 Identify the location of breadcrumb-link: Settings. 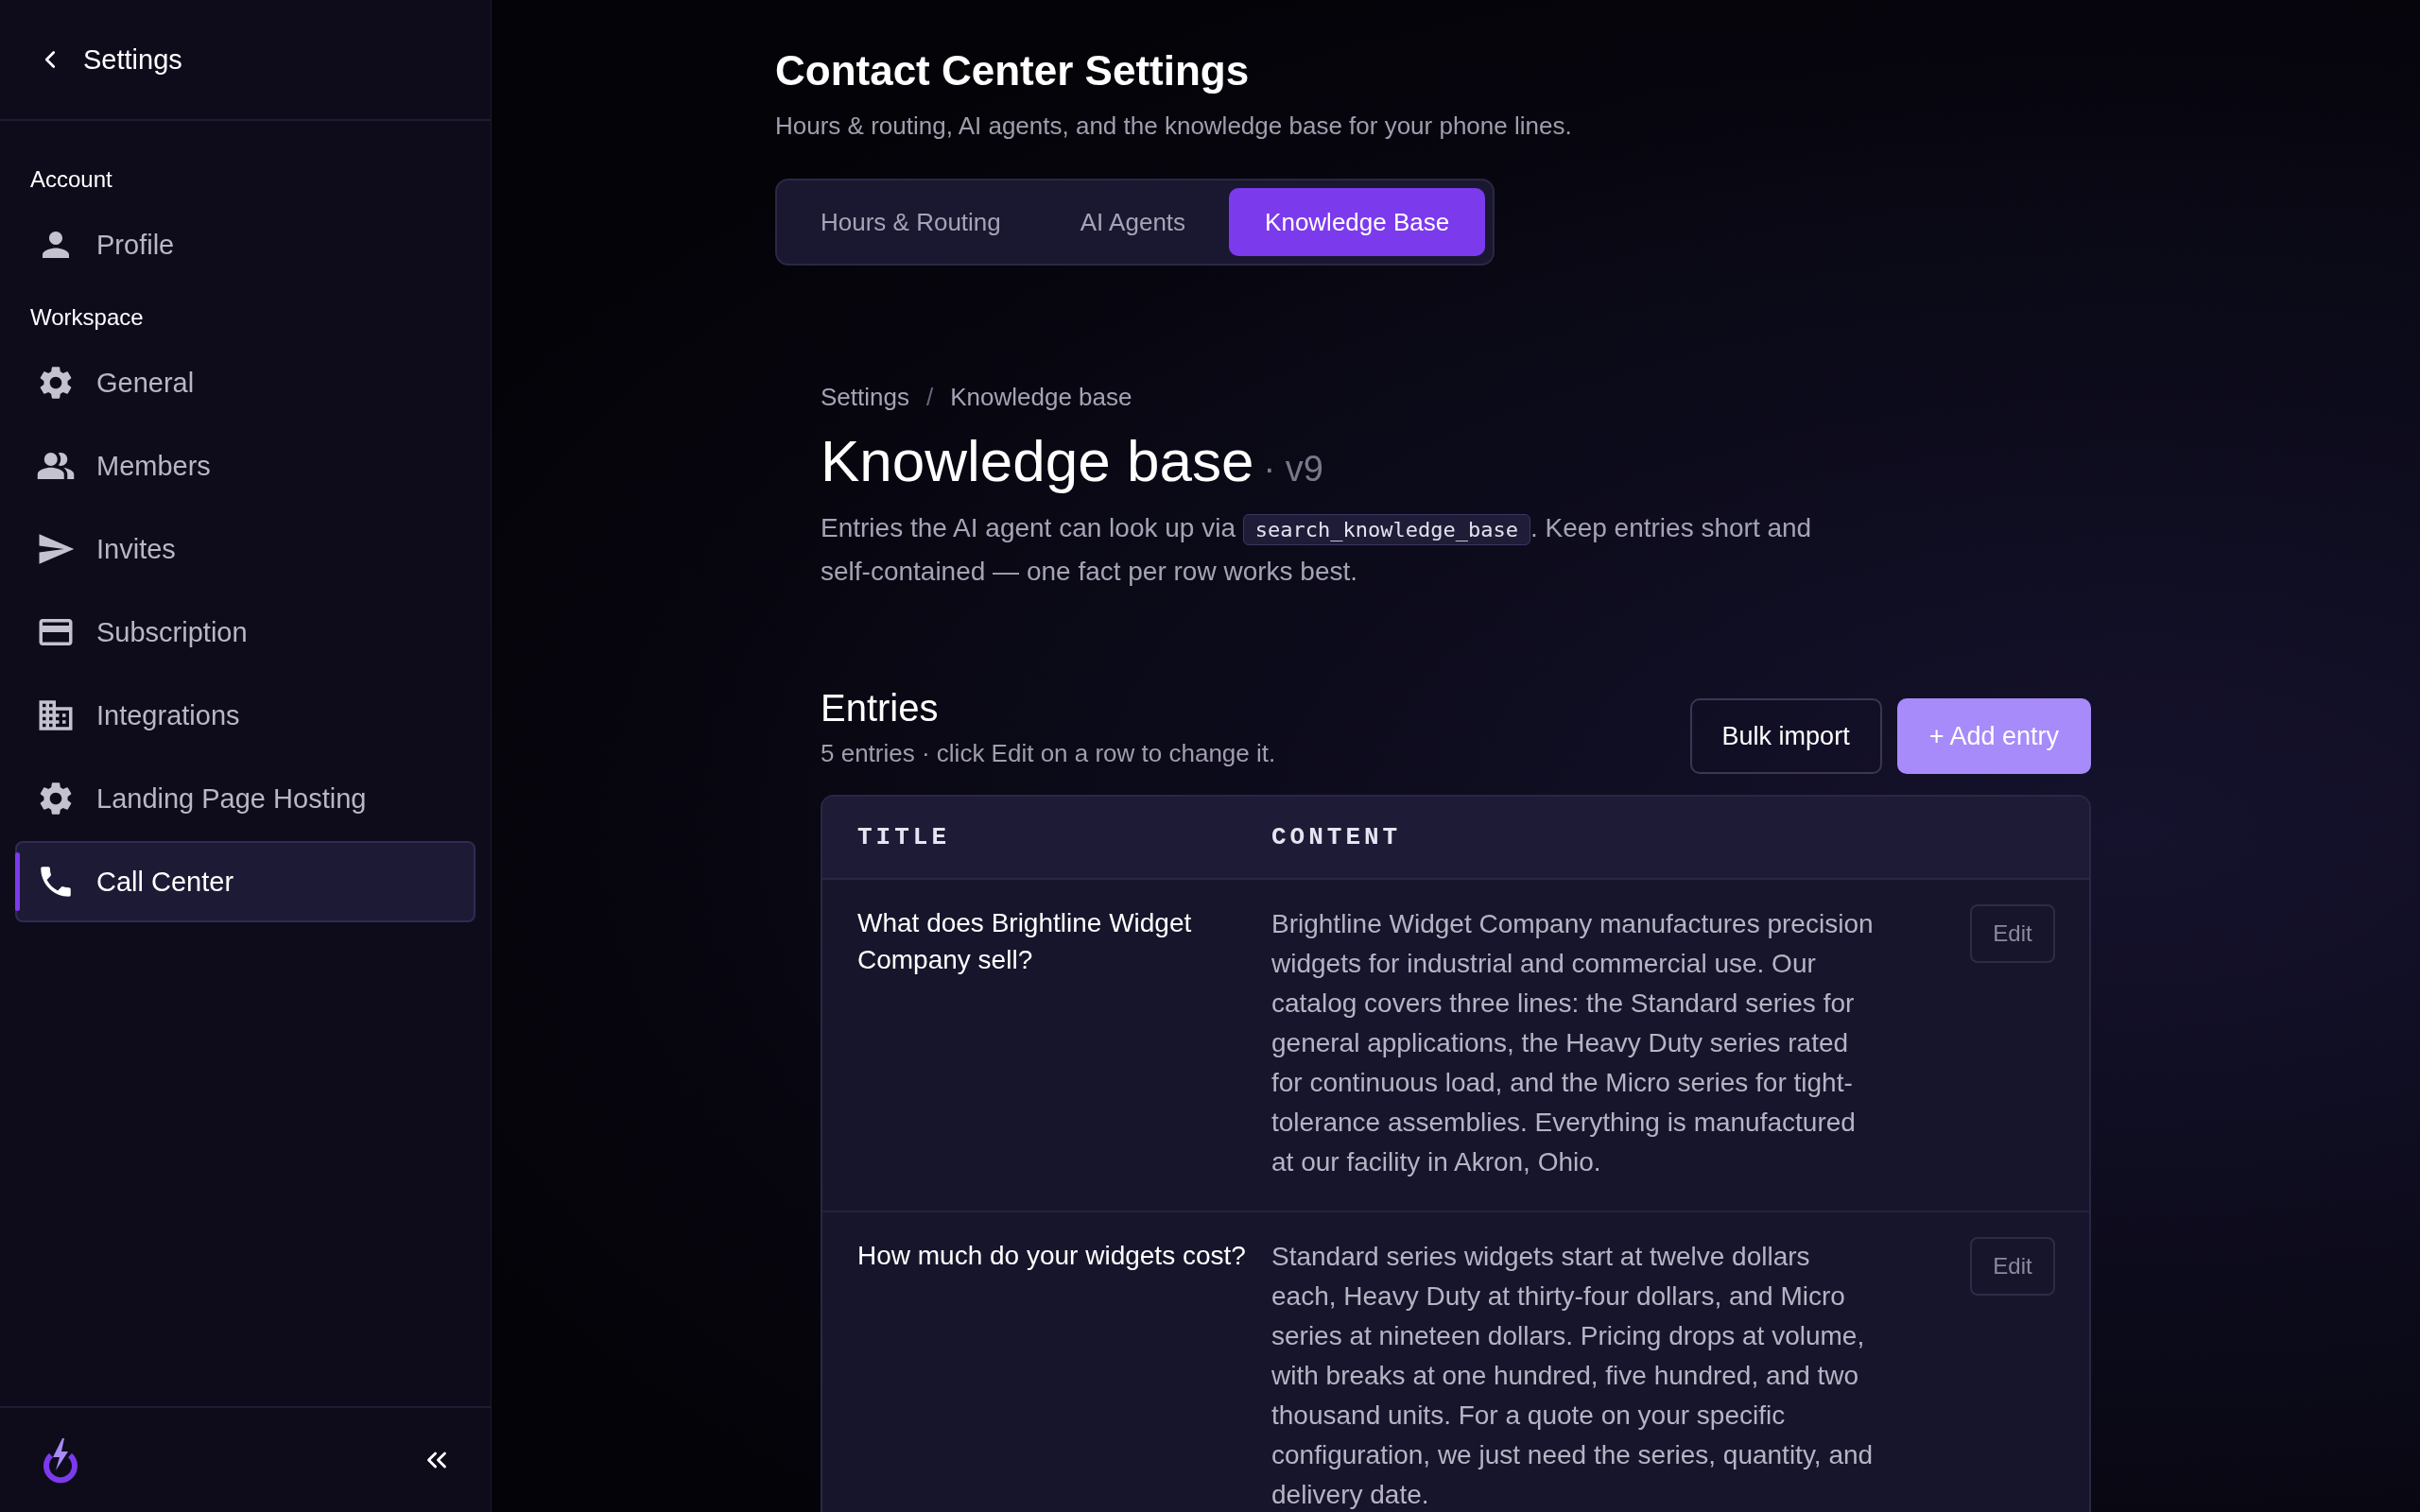
(865, 397).